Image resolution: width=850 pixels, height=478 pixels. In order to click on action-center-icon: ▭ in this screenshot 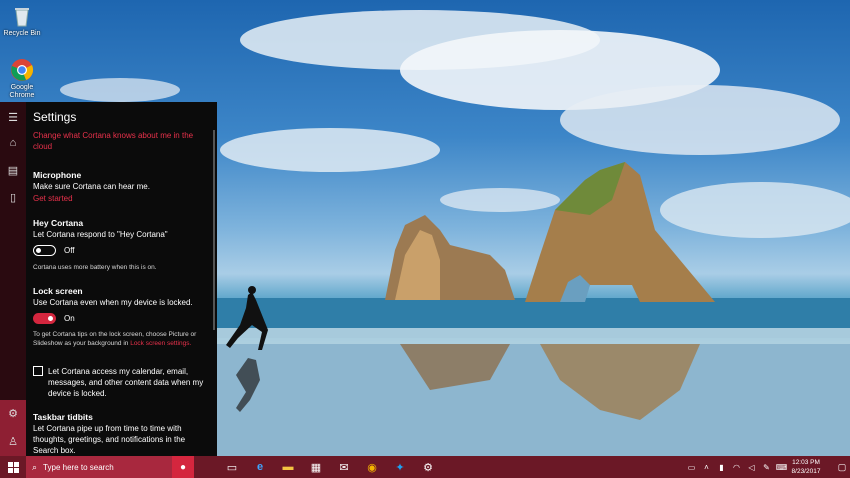, I will do `click(691, 467)`.